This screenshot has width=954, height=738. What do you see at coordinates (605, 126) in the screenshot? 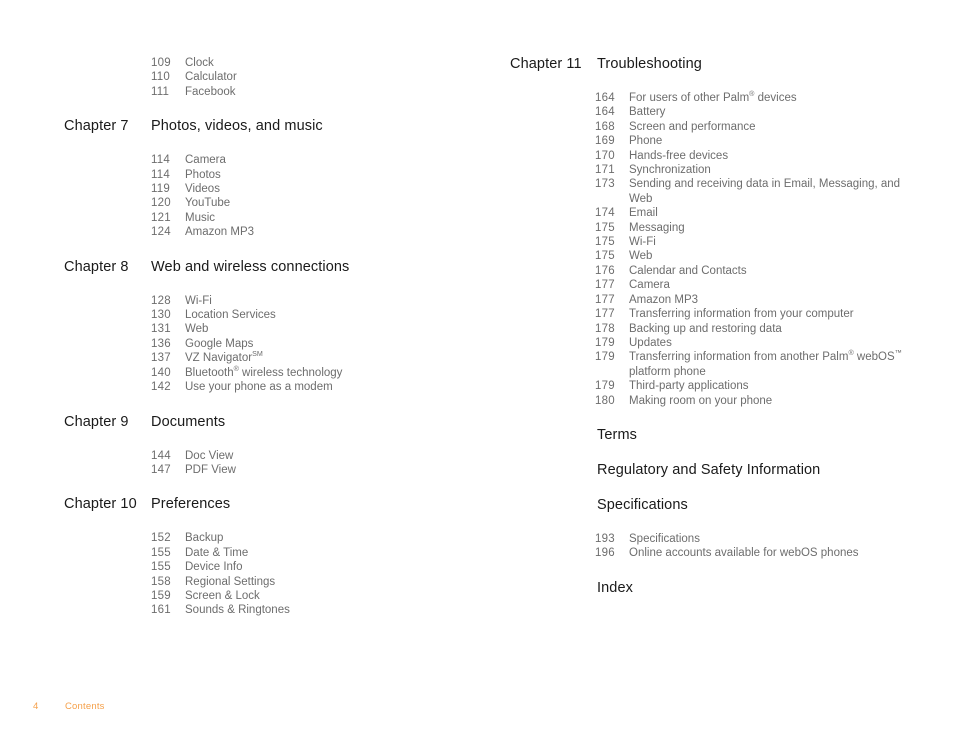
I see `toc-entry-page-number: 168` at bounding box center [605, 126].